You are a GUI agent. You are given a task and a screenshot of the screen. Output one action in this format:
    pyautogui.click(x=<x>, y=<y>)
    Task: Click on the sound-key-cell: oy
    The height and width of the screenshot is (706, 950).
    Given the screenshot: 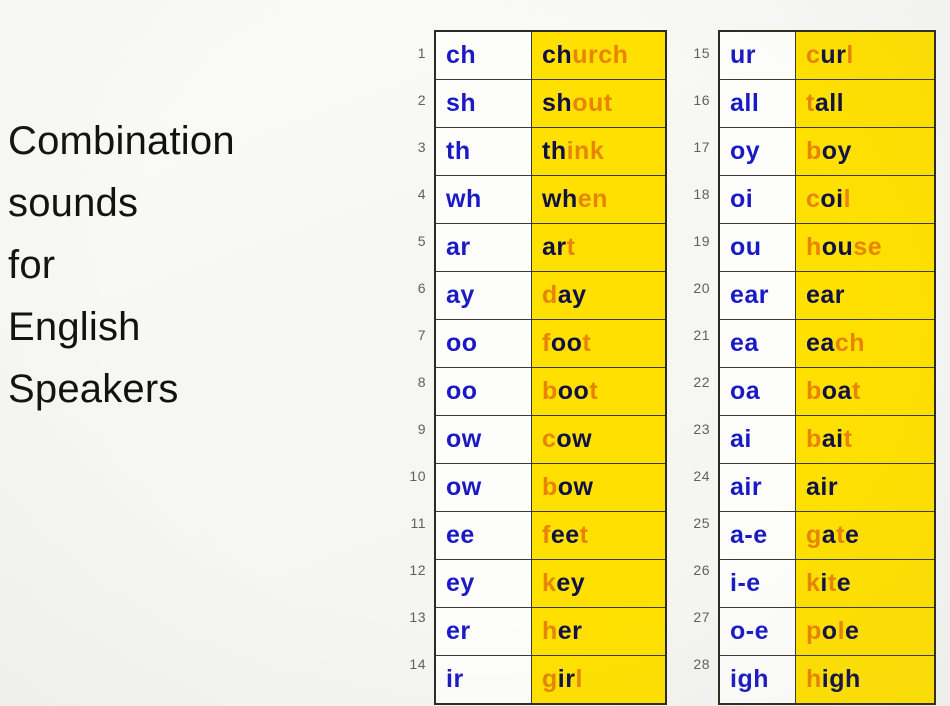 What is the action you would take?
    pyautogui.click(x=757, y=151)
    